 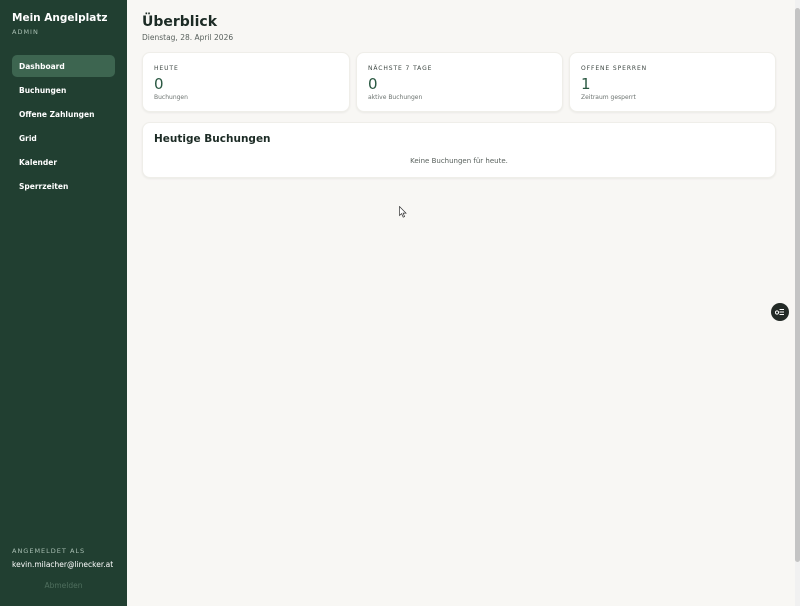 What do you see at coordinates (63, 162) in the screenshot?
I see `sidebar-item-kalender: Kalender` at bounding box center [63, 162].